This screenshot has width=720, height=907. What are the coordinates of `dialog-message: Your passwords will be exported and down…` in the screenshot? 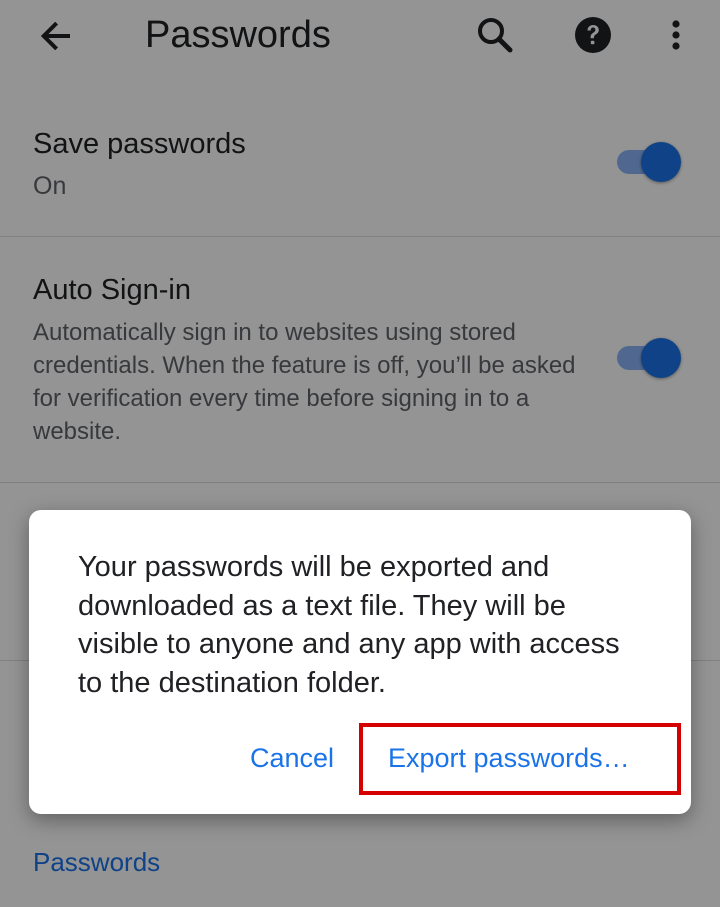 It's located at (349, 625).